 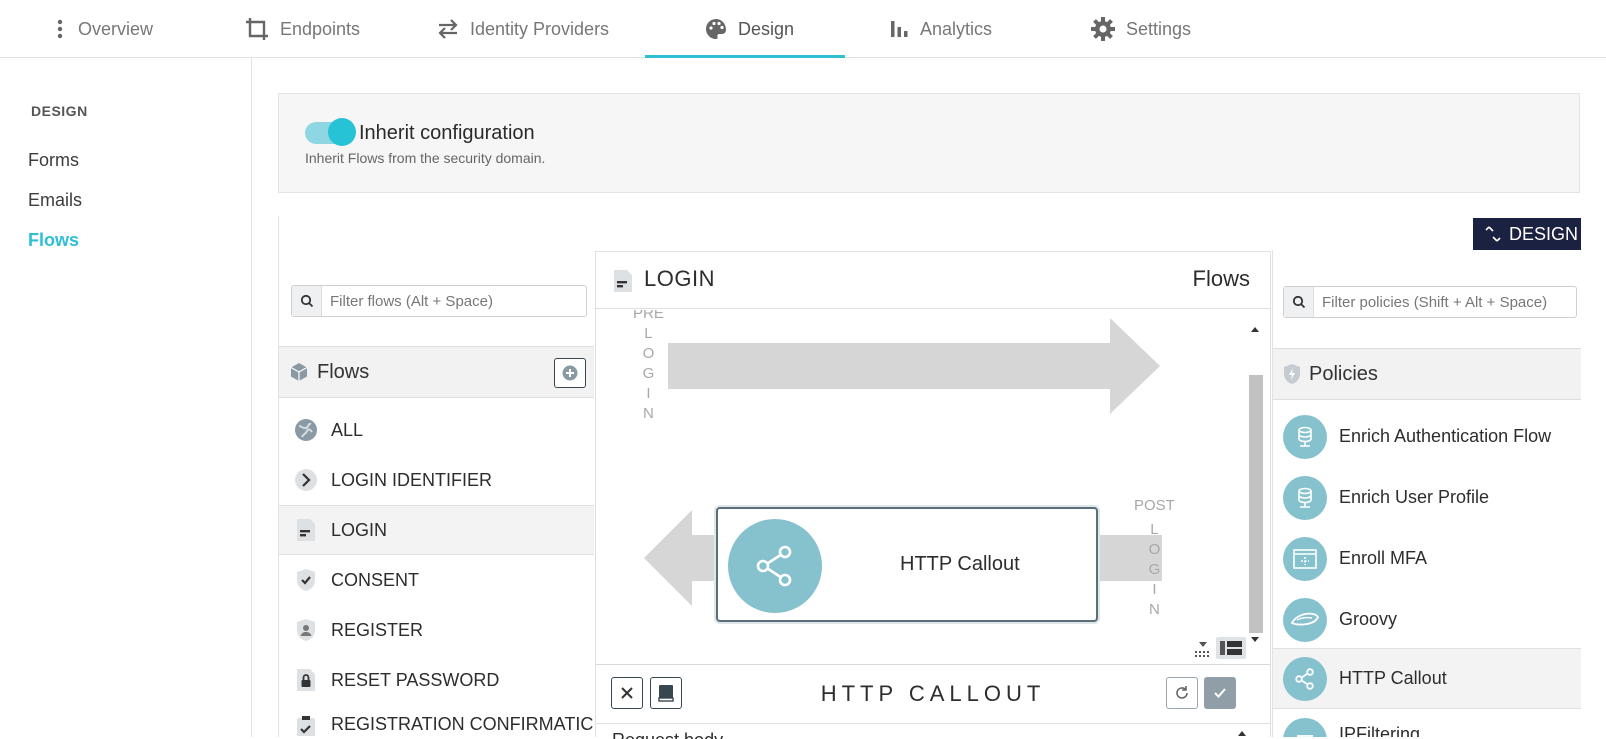 What do you see at coordinates (1305, 678) in the screenshot?
I see `share-icon` at bounding box center [1305, 678].